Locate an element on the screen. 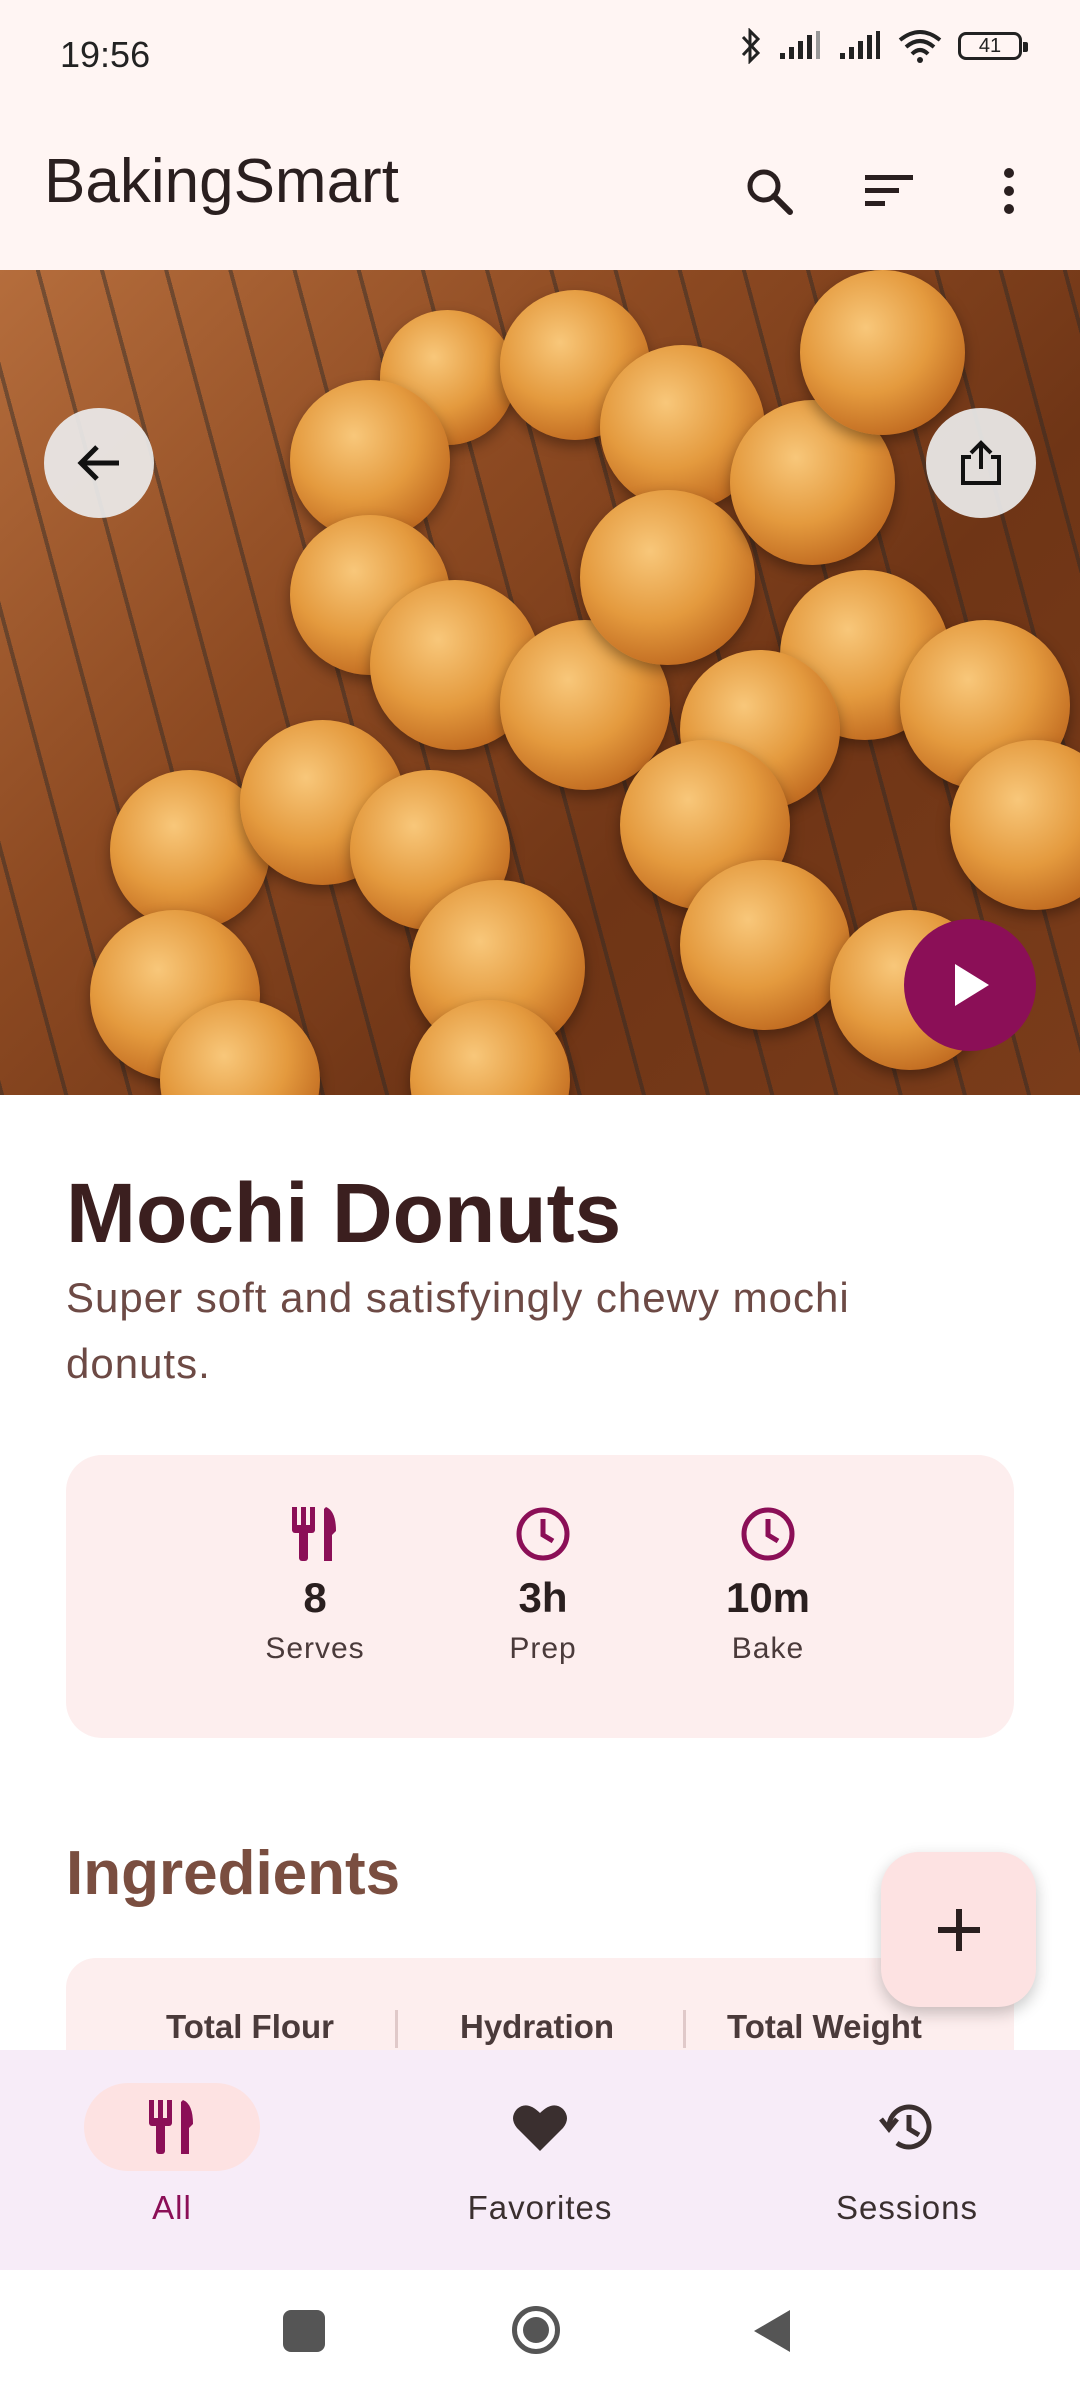 The width and height of the screenshot is (1080, 2400). add-fab-button is located at coordinates (958, 1929).